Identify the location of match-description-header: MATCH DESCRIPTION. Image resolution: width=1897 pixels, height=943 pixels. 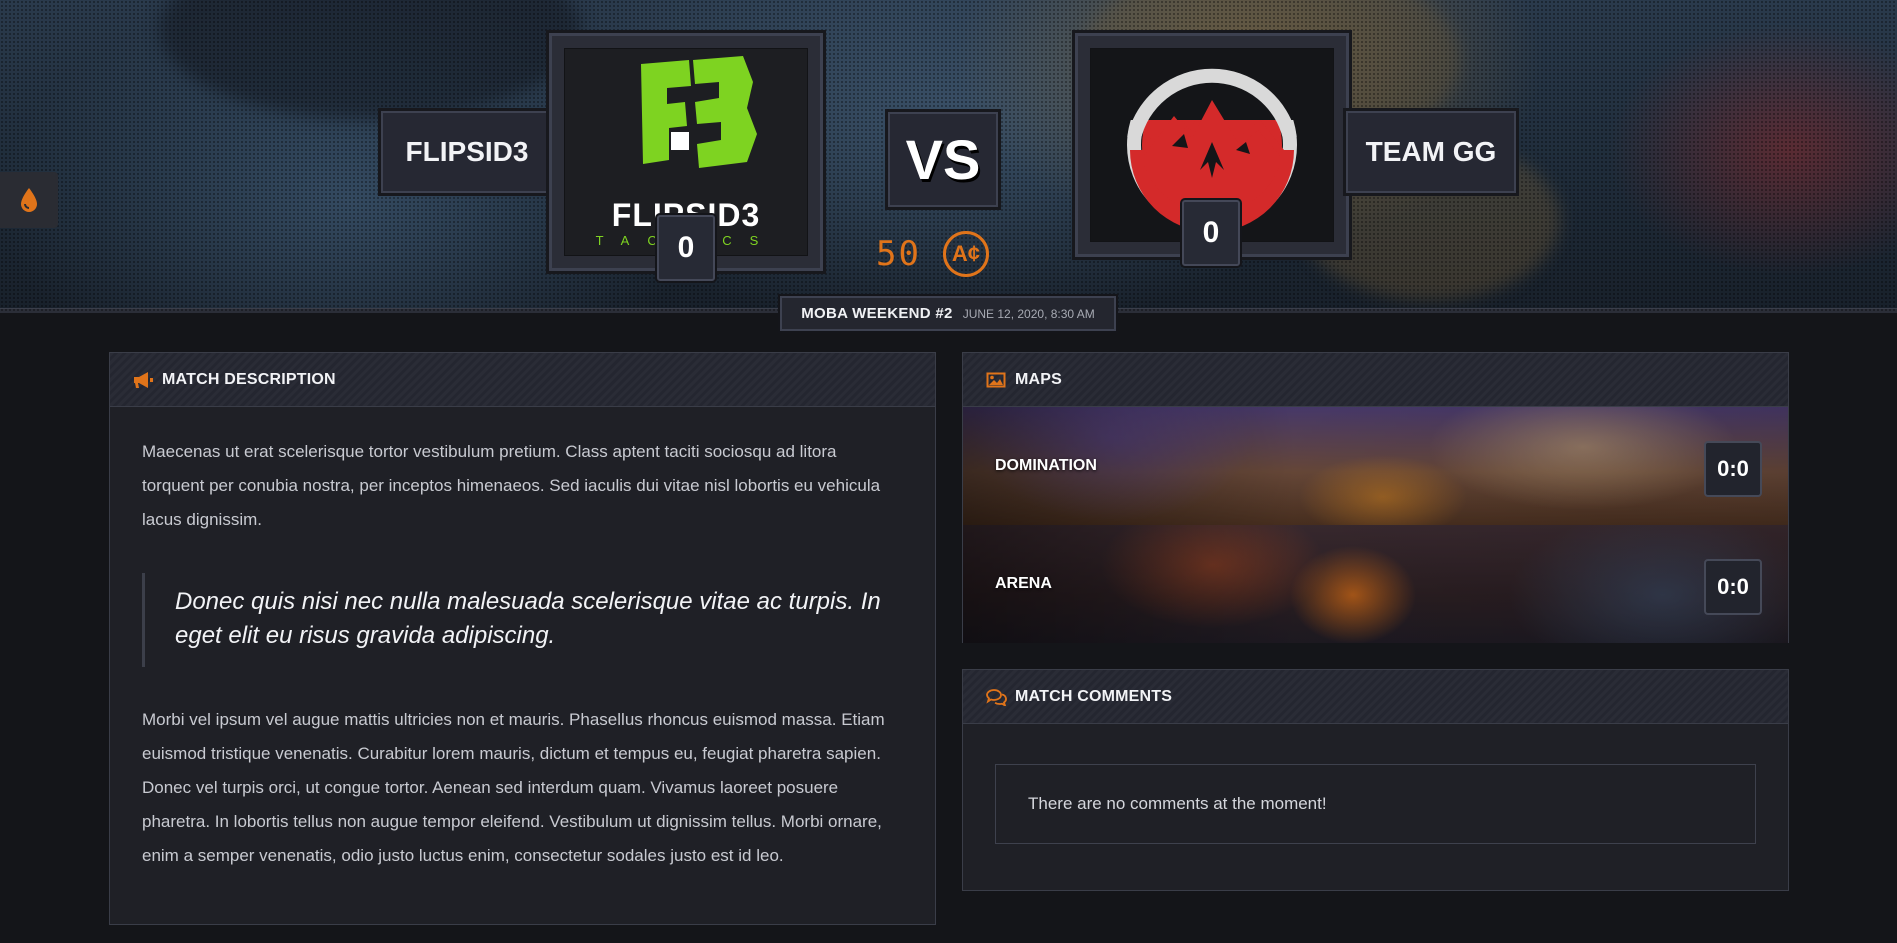
(522, 380).